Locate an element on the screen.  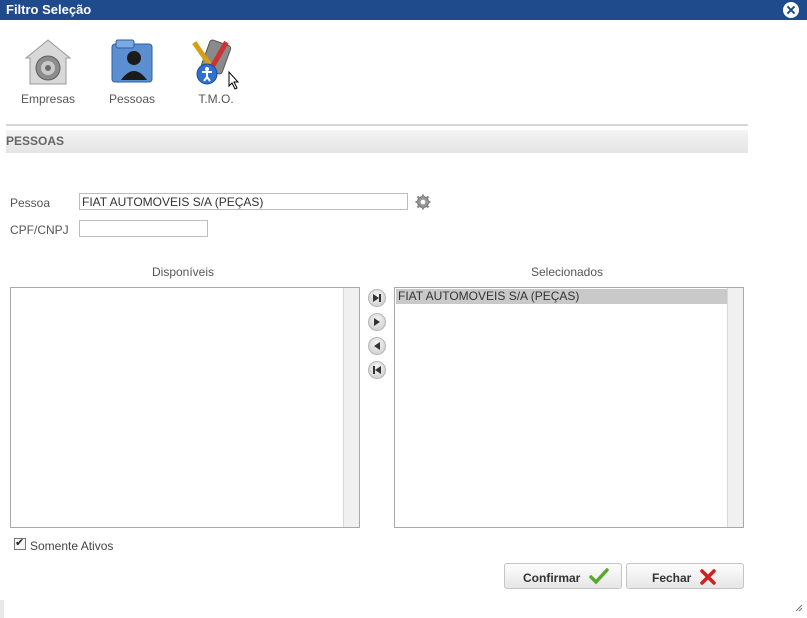
close-button: Fechar is located at coordinates (685, 576).